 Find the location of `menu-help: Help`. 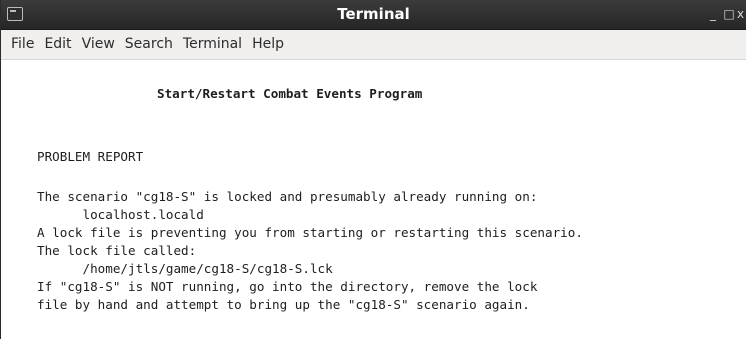

menu-help: Help is located at coordinates (268, 44).